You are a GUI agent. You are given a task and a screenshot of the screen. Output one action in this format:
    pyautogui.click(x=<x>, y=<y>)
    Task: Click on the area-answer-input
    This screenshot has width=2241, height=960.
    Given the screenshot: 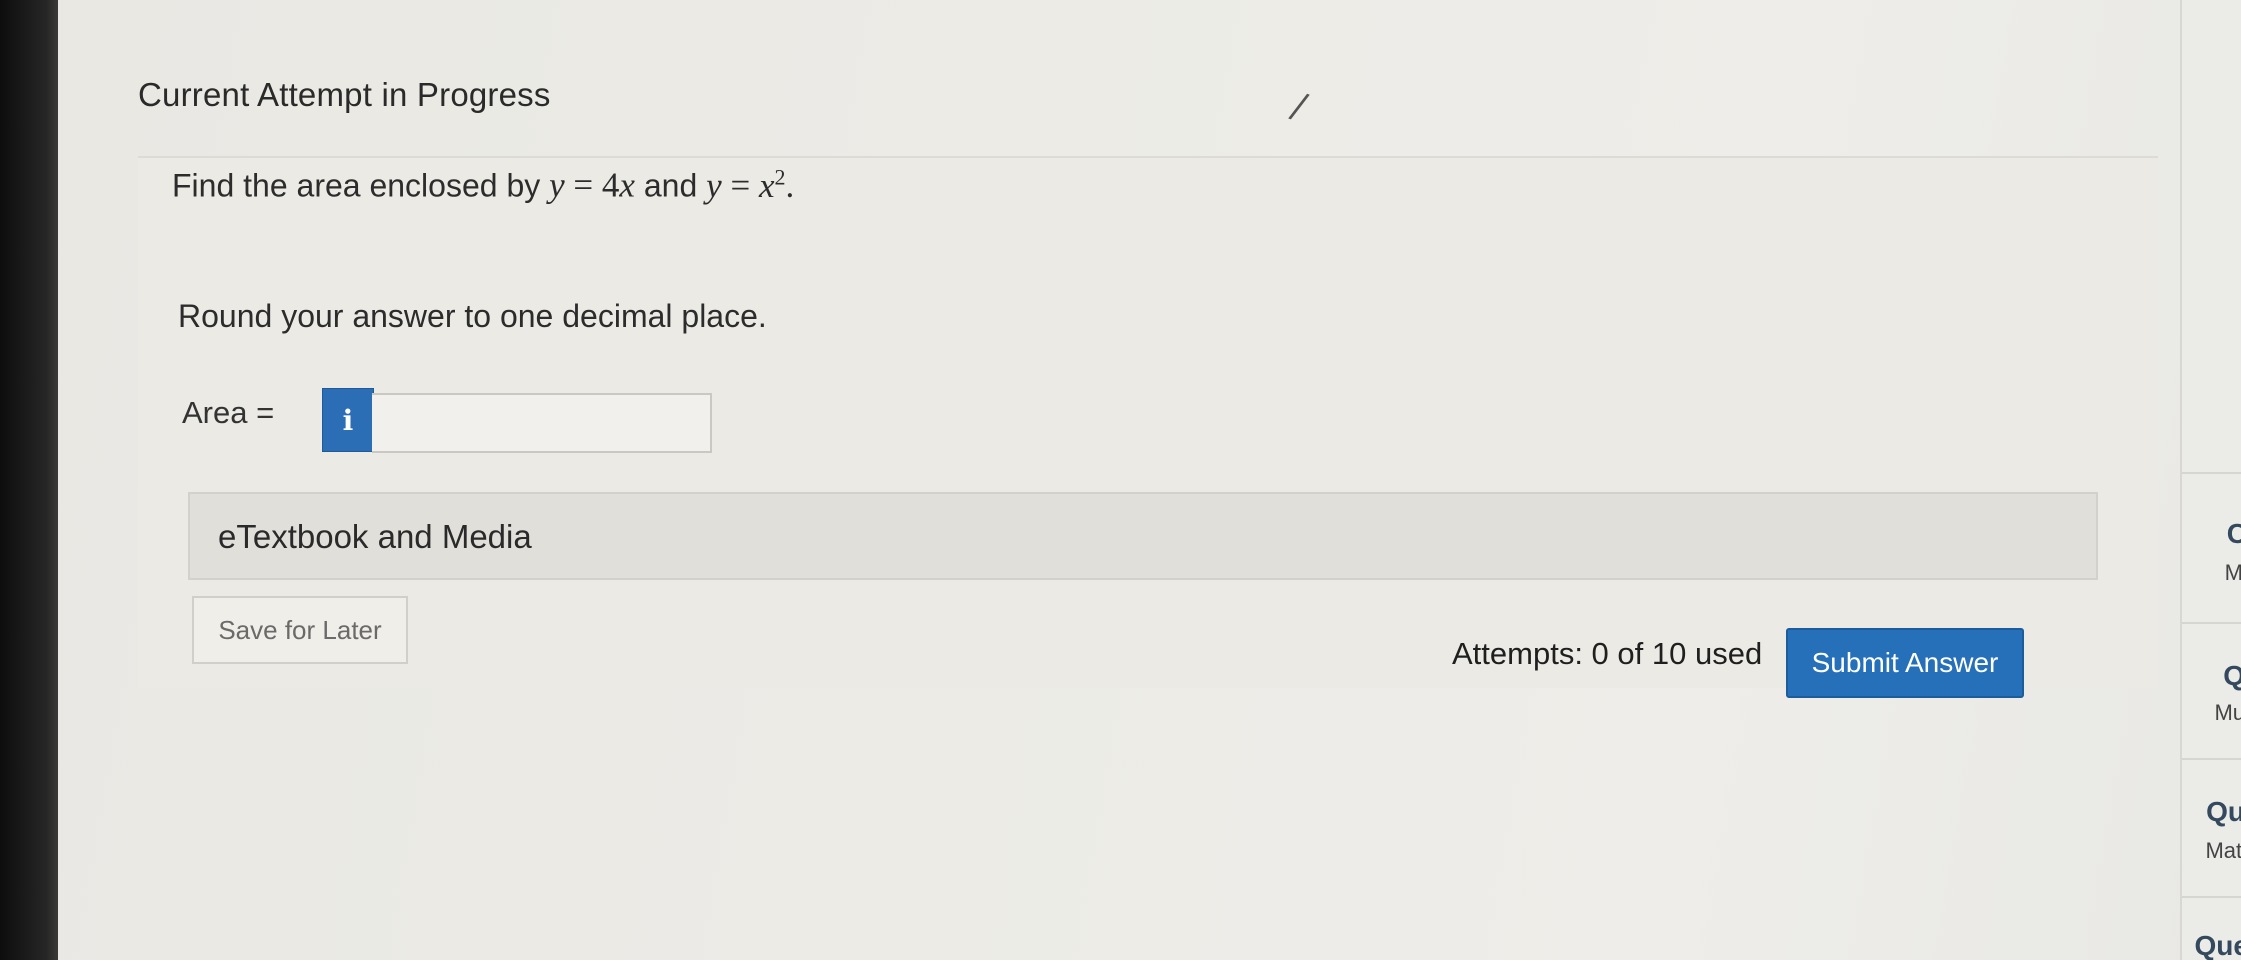 What is the action you would take?
    pyautogui.click(x=542, y=423)
    